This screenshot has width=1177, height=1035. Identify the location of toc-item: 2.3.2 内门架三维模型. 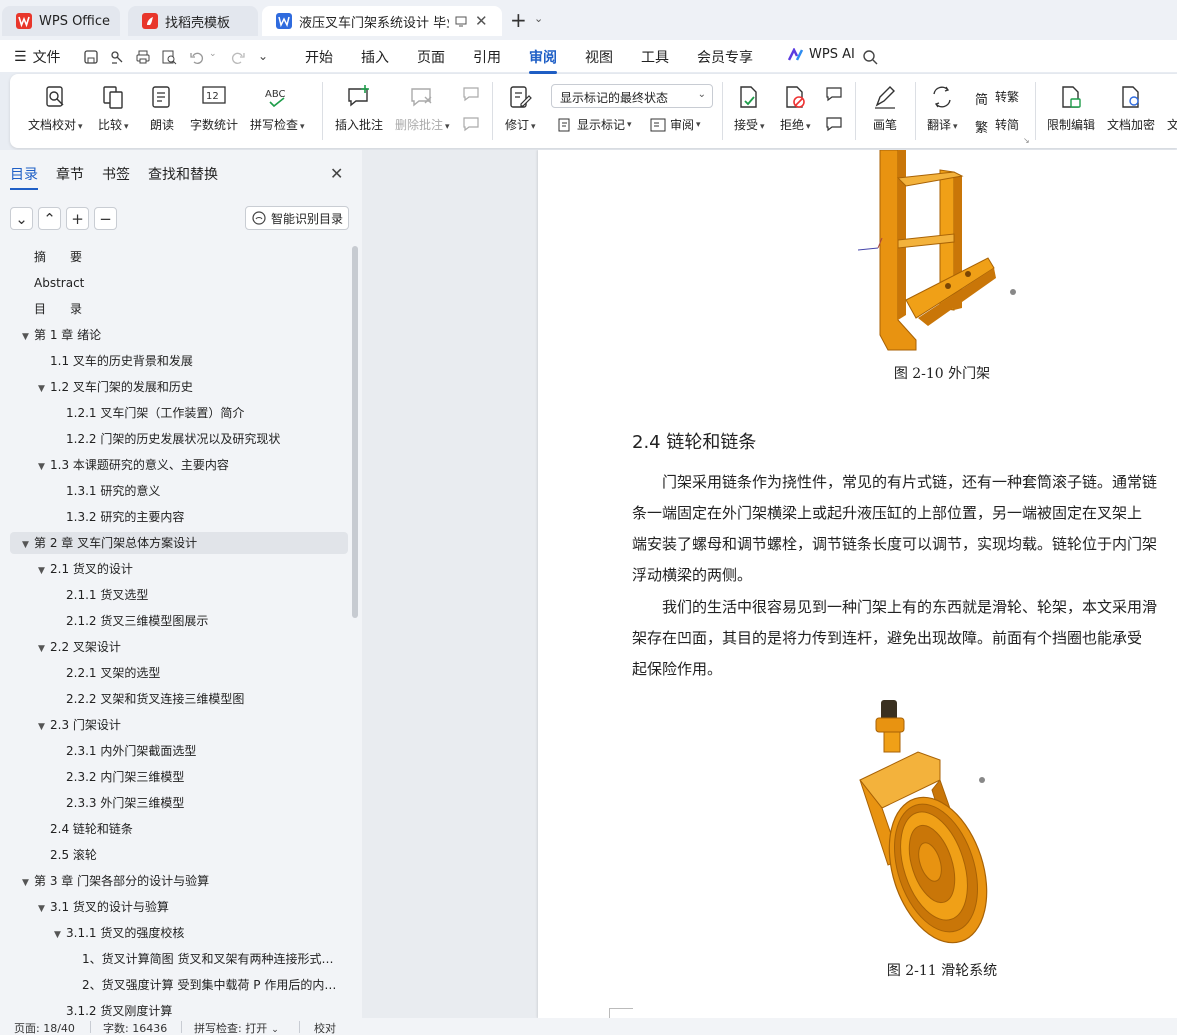
(179, 777).